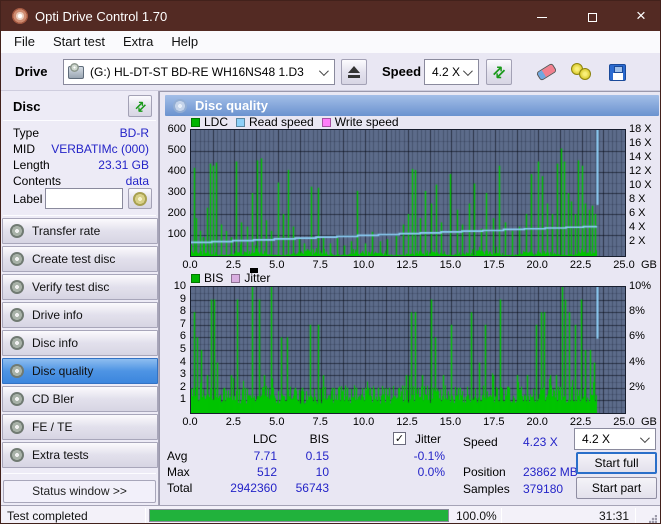  I want to click on disc-info-value: 23.31 GB, so click(123, 165).